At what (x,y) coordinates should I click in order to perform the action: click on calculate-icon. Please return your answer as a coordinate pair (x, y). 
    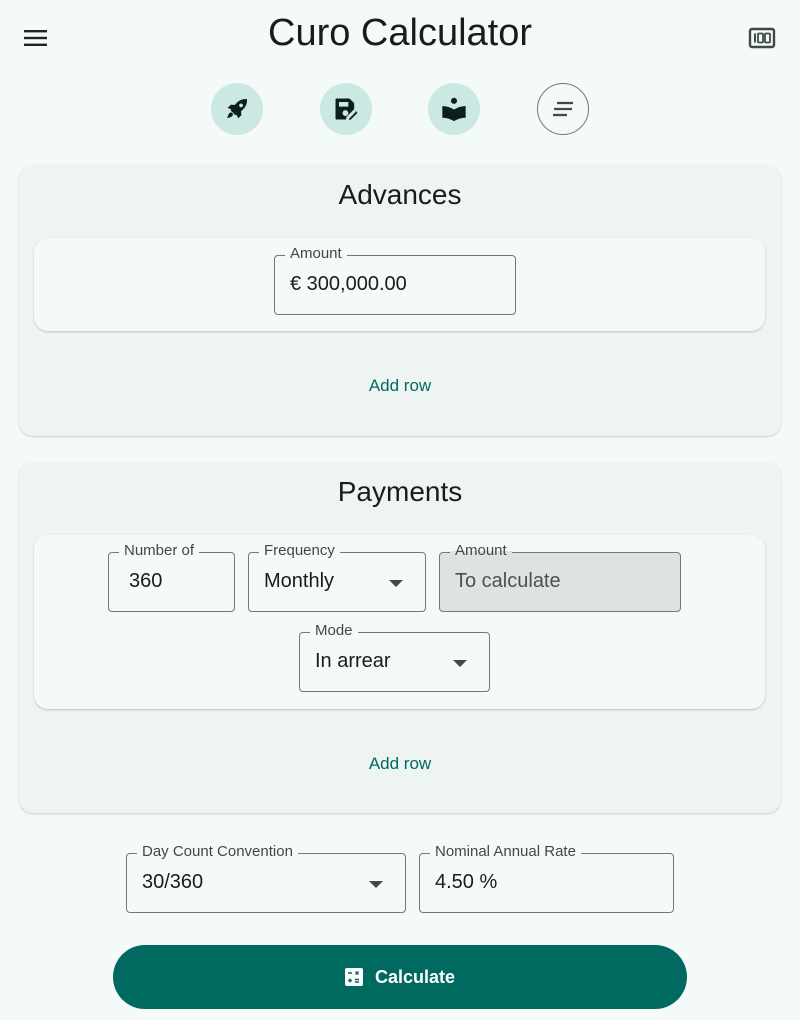
    Looking at the image, I should click on (353, 977).